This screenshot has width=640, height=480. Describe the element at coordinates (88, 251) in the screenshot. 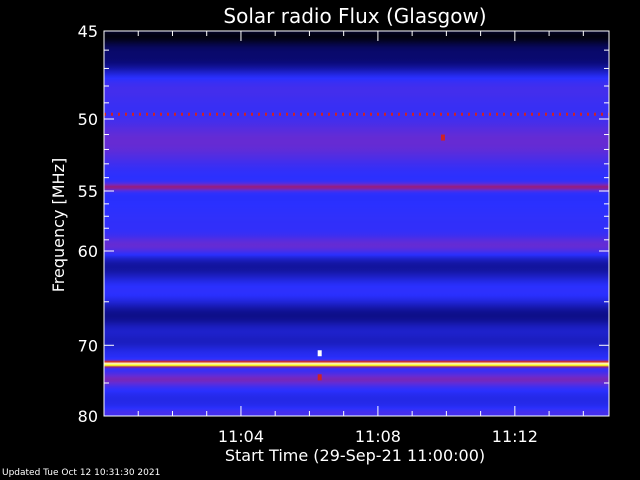

I see `y-tick-label: 60` at that location.